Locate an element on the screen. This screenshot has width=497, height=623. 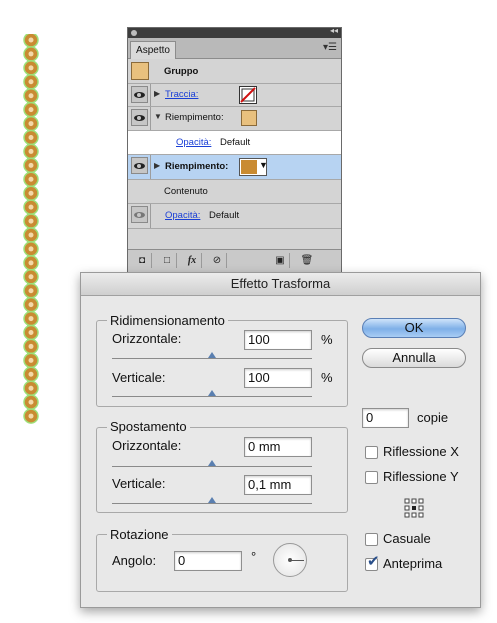
gruppo-label: Gruppo is located at coordinates (181, 71).